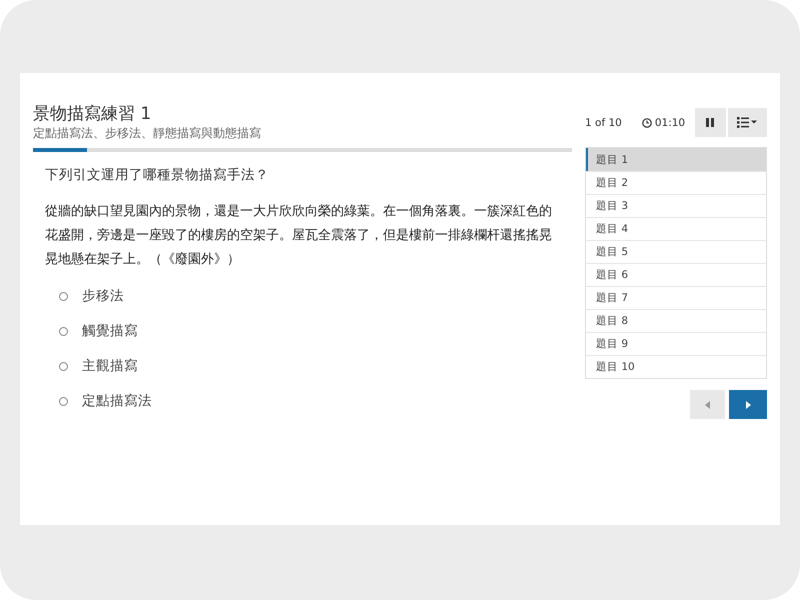 This screenshot has height=600, width=800. Describe the element at coordinates (315, 296) in the screenshot. I see `answer-option: 步移法` at that location.